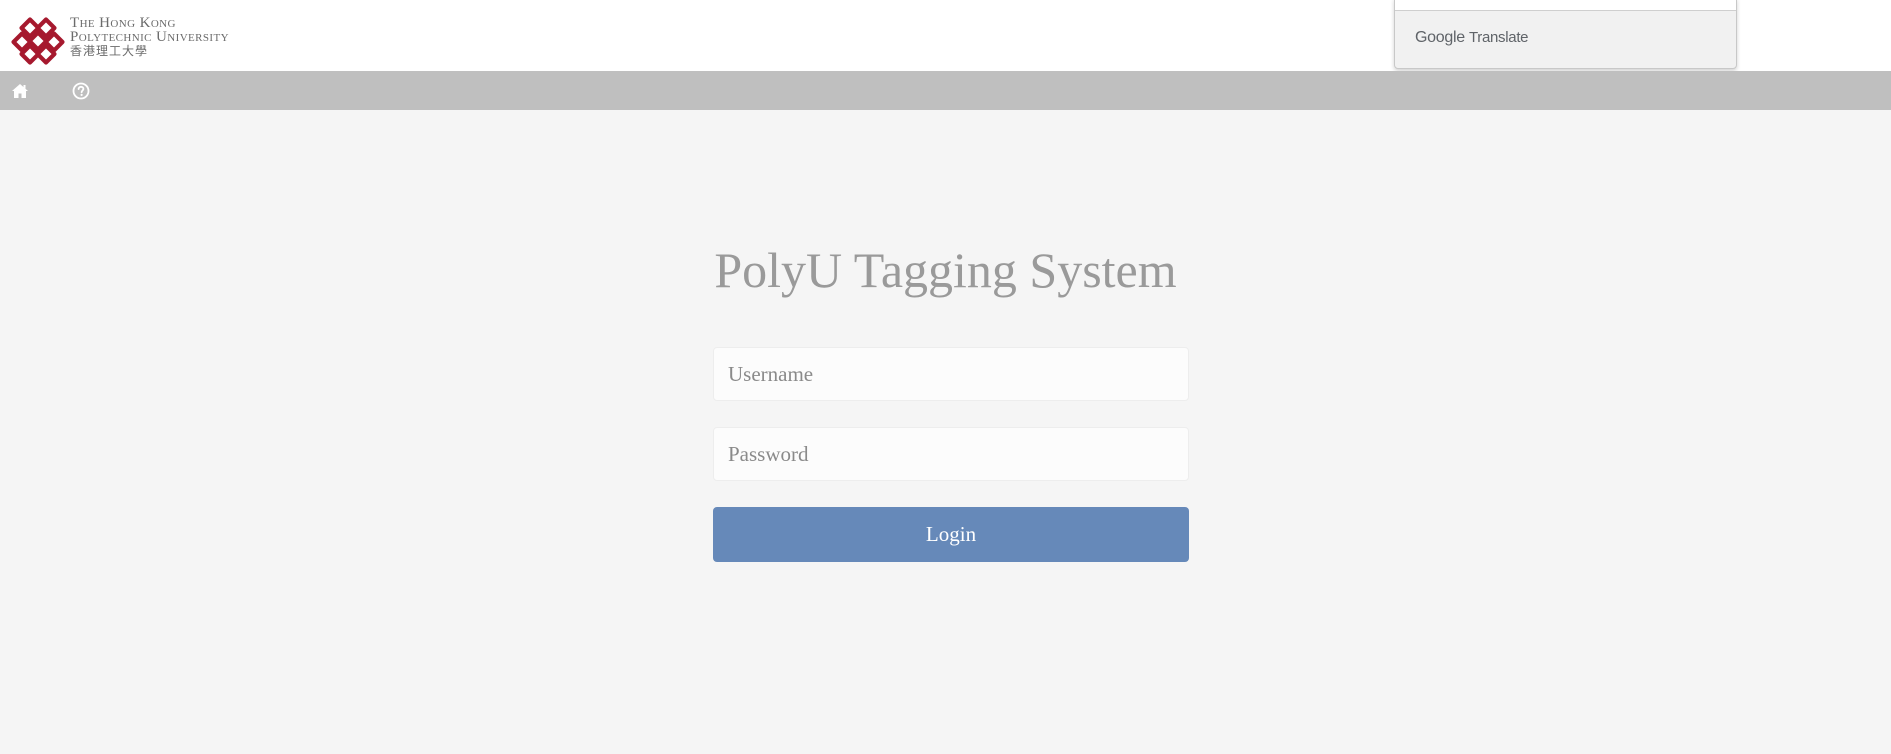  I want to click on translate-widget-top, so click(1565, 5).